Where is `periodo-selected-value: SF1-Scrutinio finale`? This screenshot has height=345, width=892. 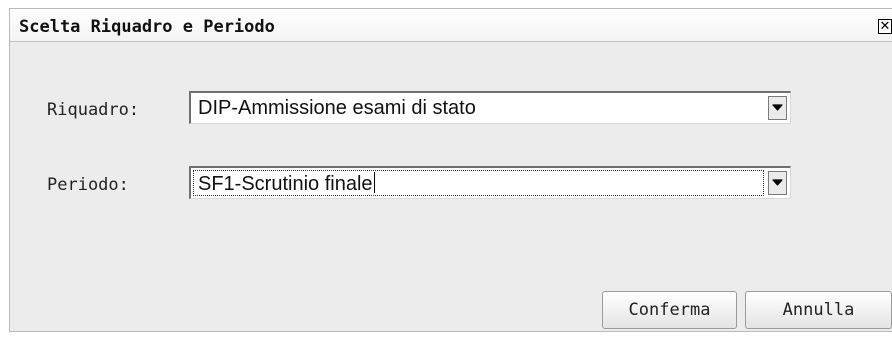
periodo-selected-value: SF1-Scrutinio finale is located at coordinates (285, 184).